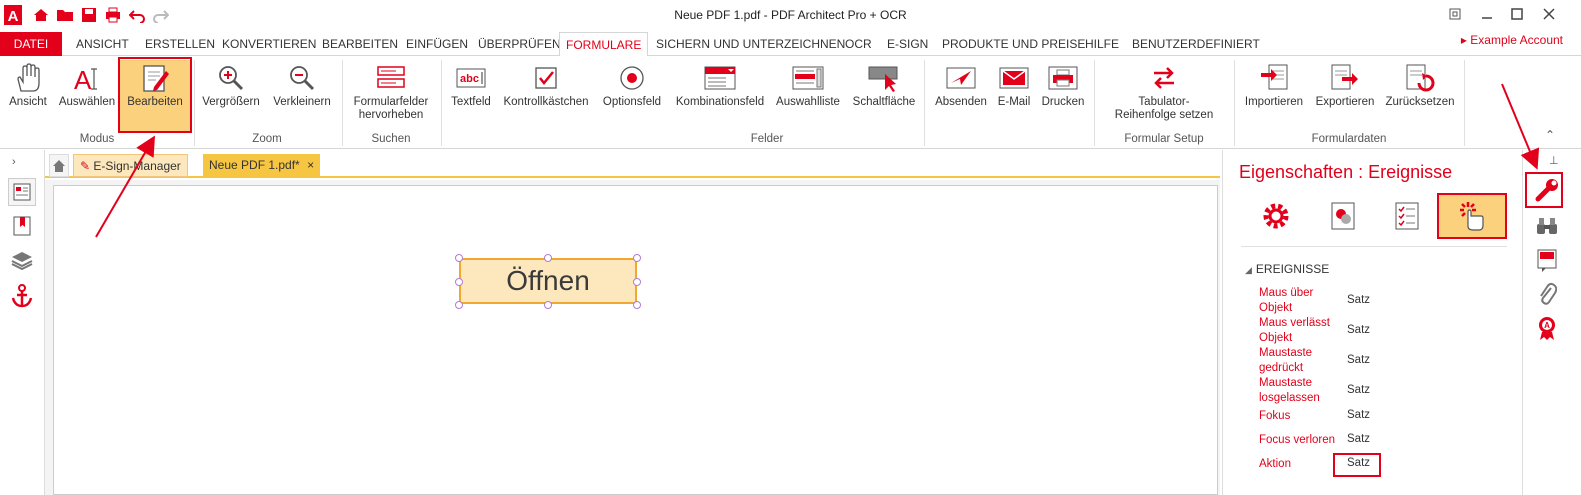 This screenshot has width=1581, height=495. I want to click on gear-icon, so click(1276, 216).